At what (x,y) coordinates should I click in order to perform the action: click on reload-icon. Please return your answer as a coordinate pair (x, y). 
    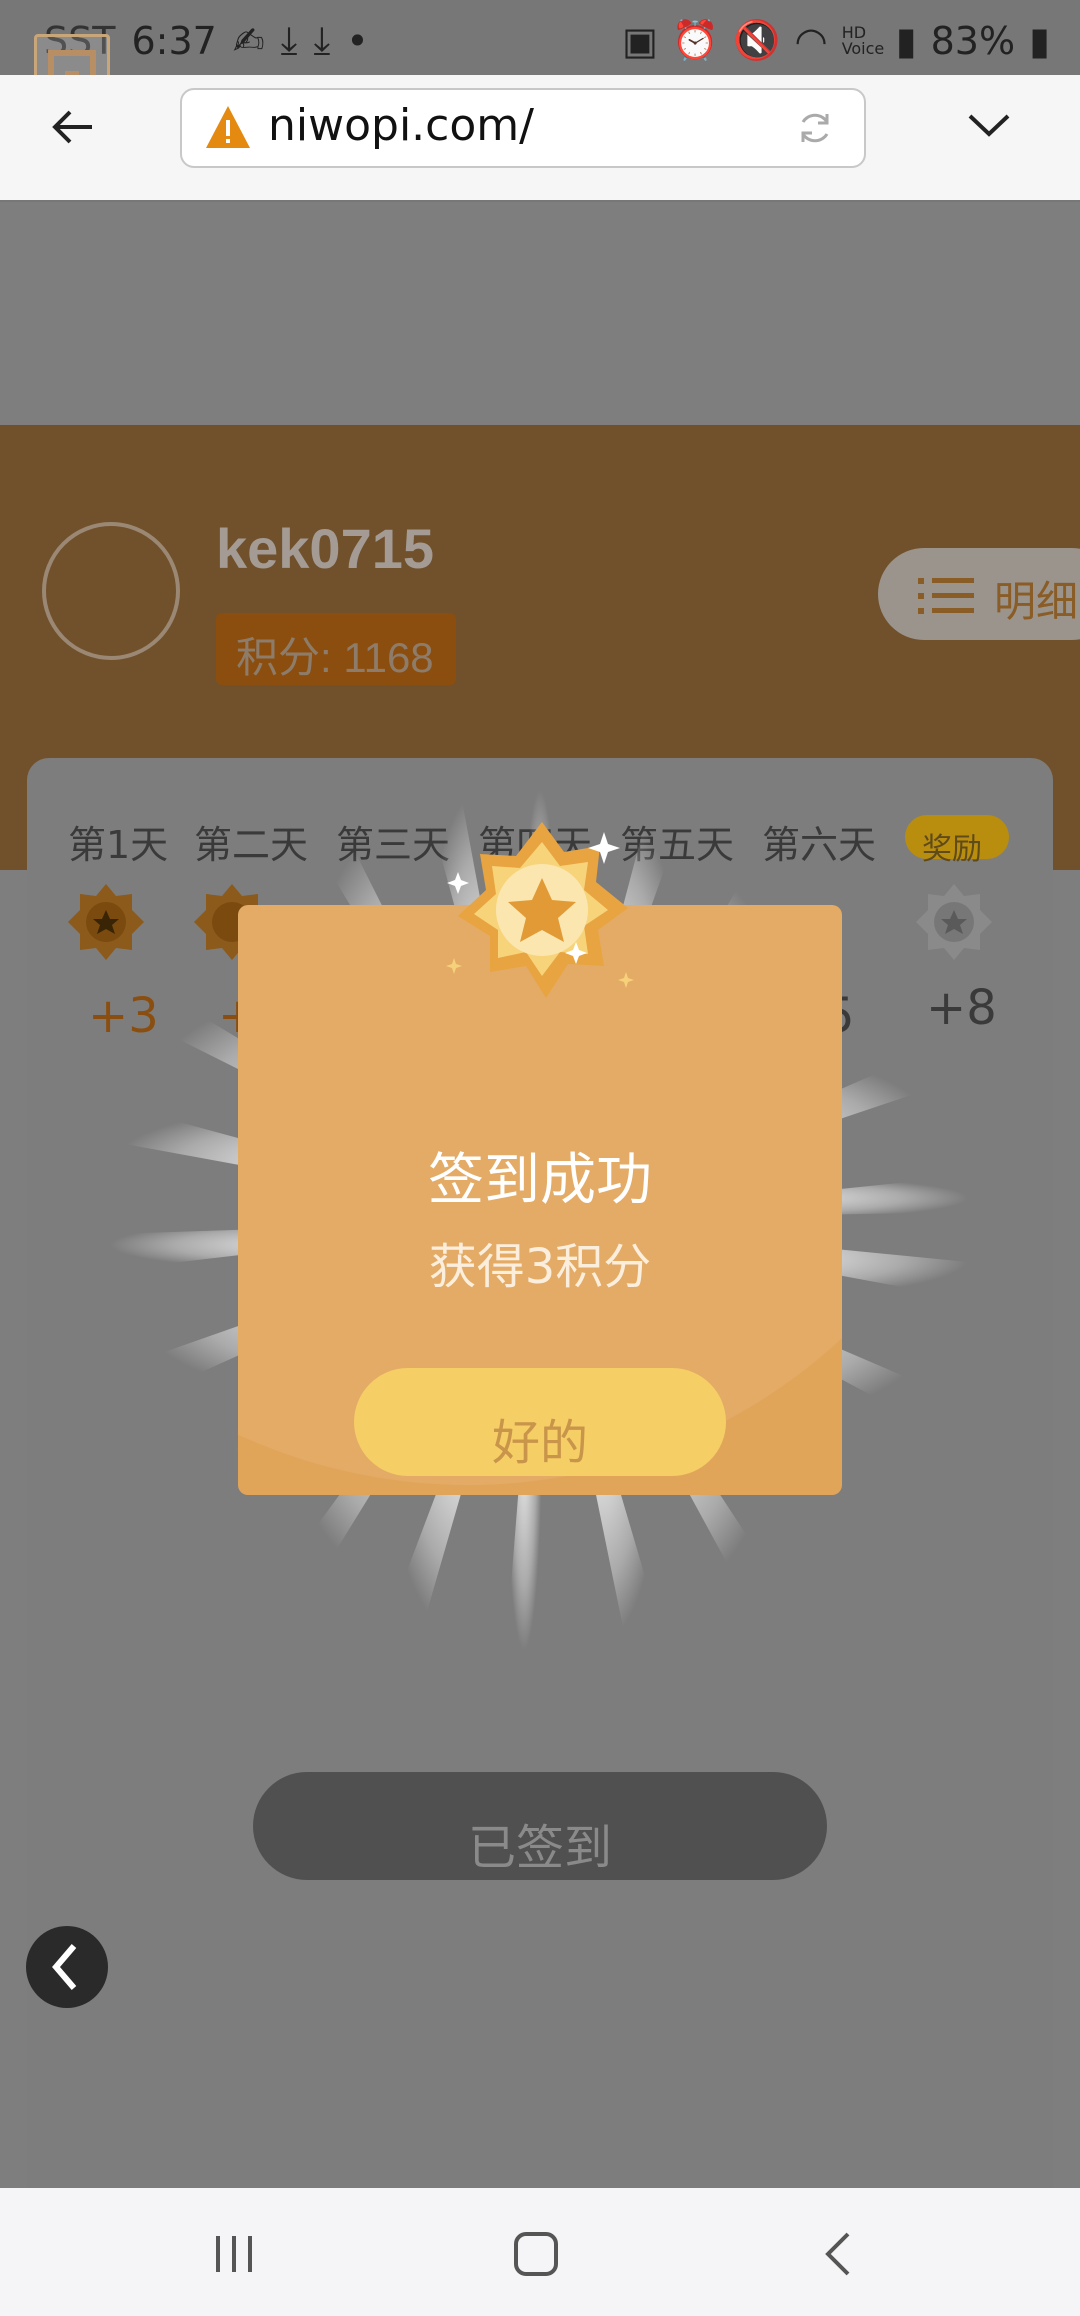
    Looking at the image, I should click on (815, 128).